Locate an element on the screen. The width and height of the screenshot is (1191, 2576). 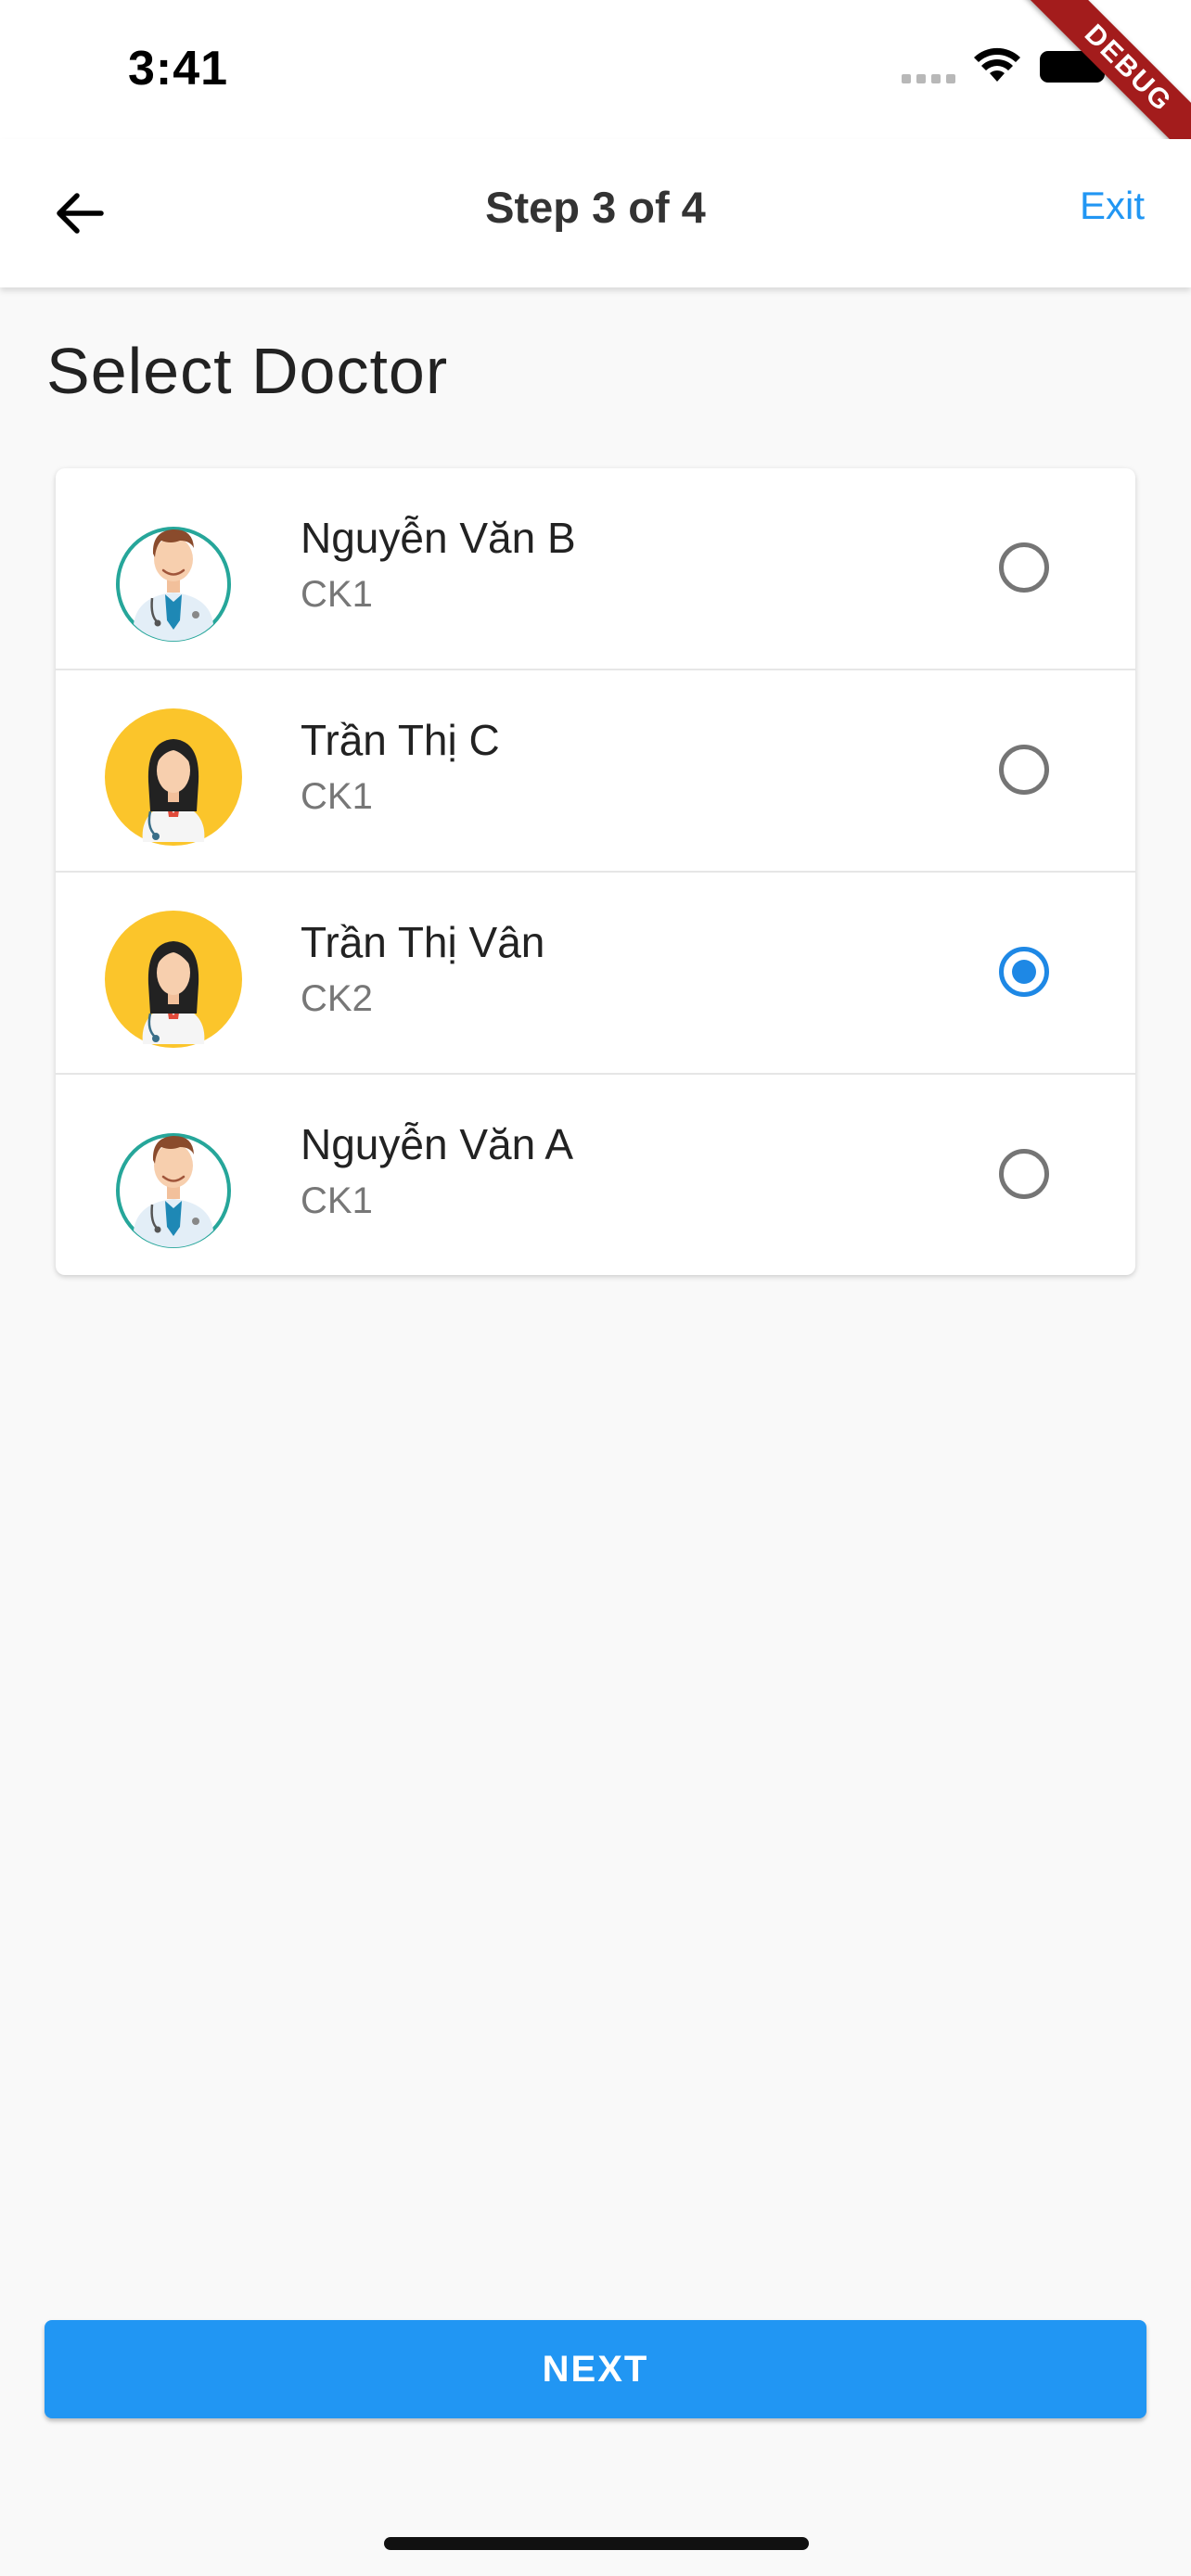
doctor-name: Trần Thị Vân is located at coordinates (423, 942).